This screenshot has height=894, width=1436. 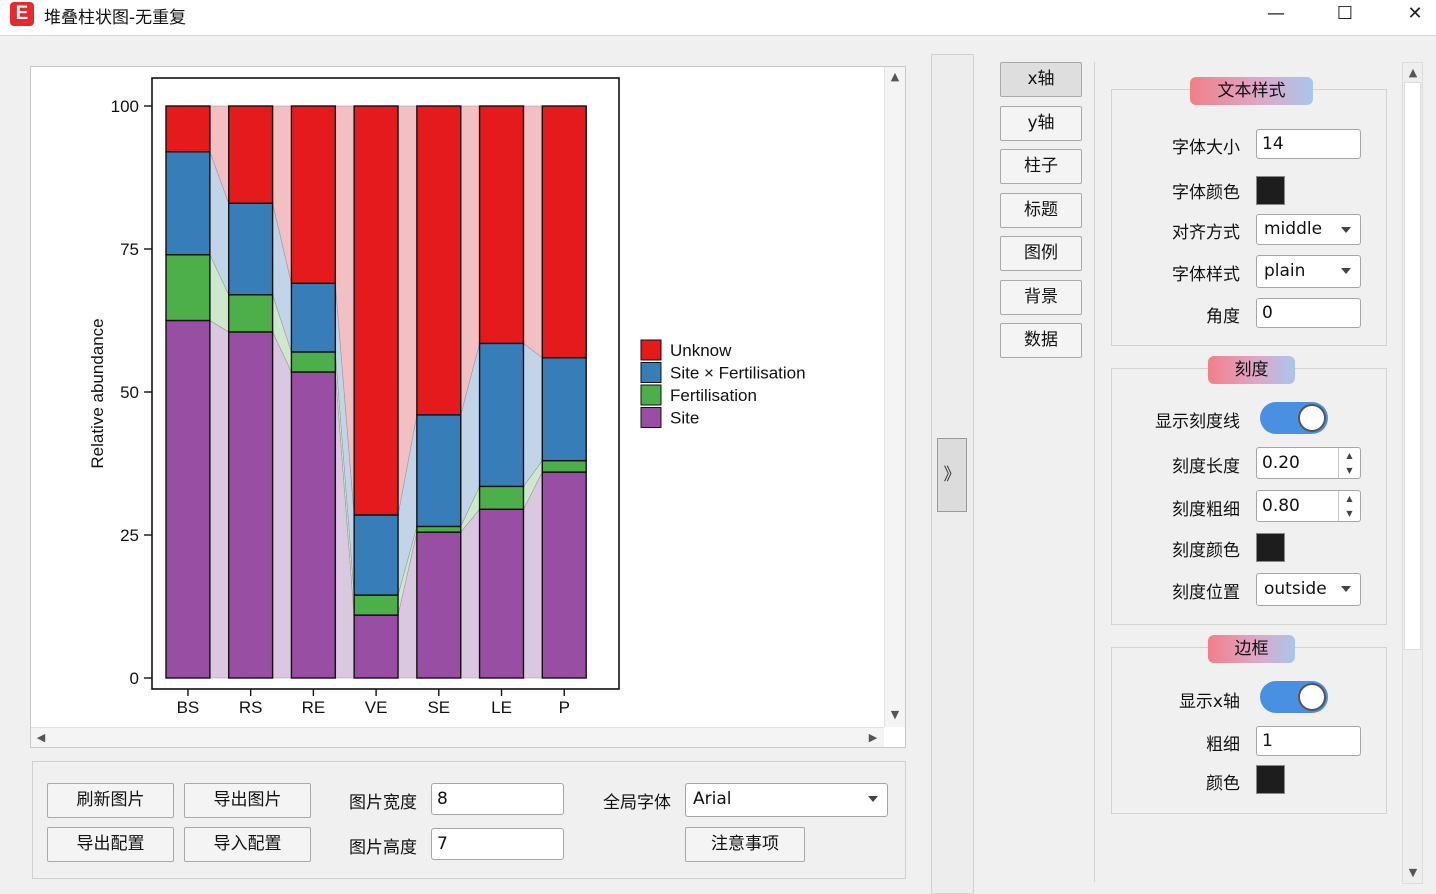 I want to click on border-color-label: 颜色, so click(x=1223, y=784).